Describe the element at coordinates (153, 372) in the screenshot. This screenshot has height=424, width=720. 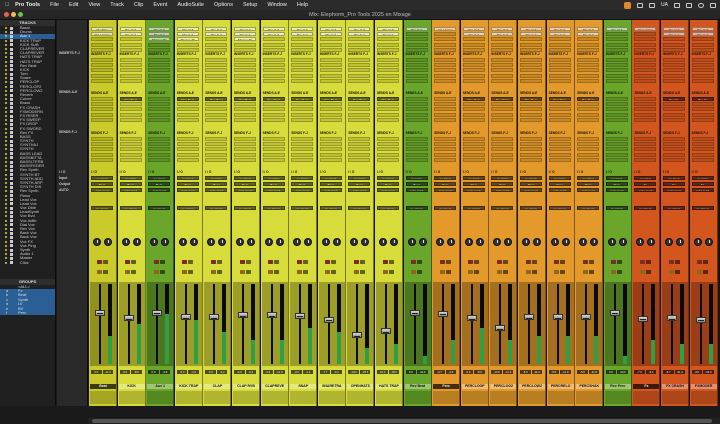
I see `volume-value: 0.0` at that location.